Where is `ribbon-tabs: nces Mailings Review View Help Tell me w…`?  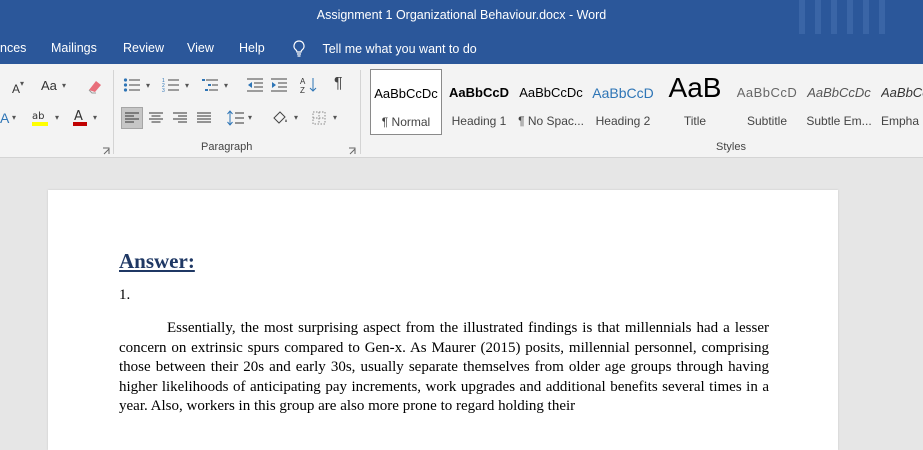 ribbon-tabs: nces Mailings Review View Help Tell me w… is located at coordinates (461, 49).